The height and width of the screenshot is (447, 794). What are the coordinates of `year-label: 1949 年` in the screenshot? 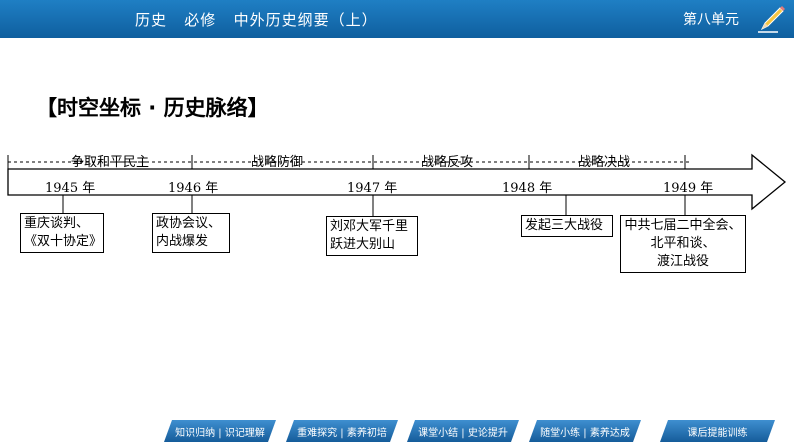 It's located at (688, 188).